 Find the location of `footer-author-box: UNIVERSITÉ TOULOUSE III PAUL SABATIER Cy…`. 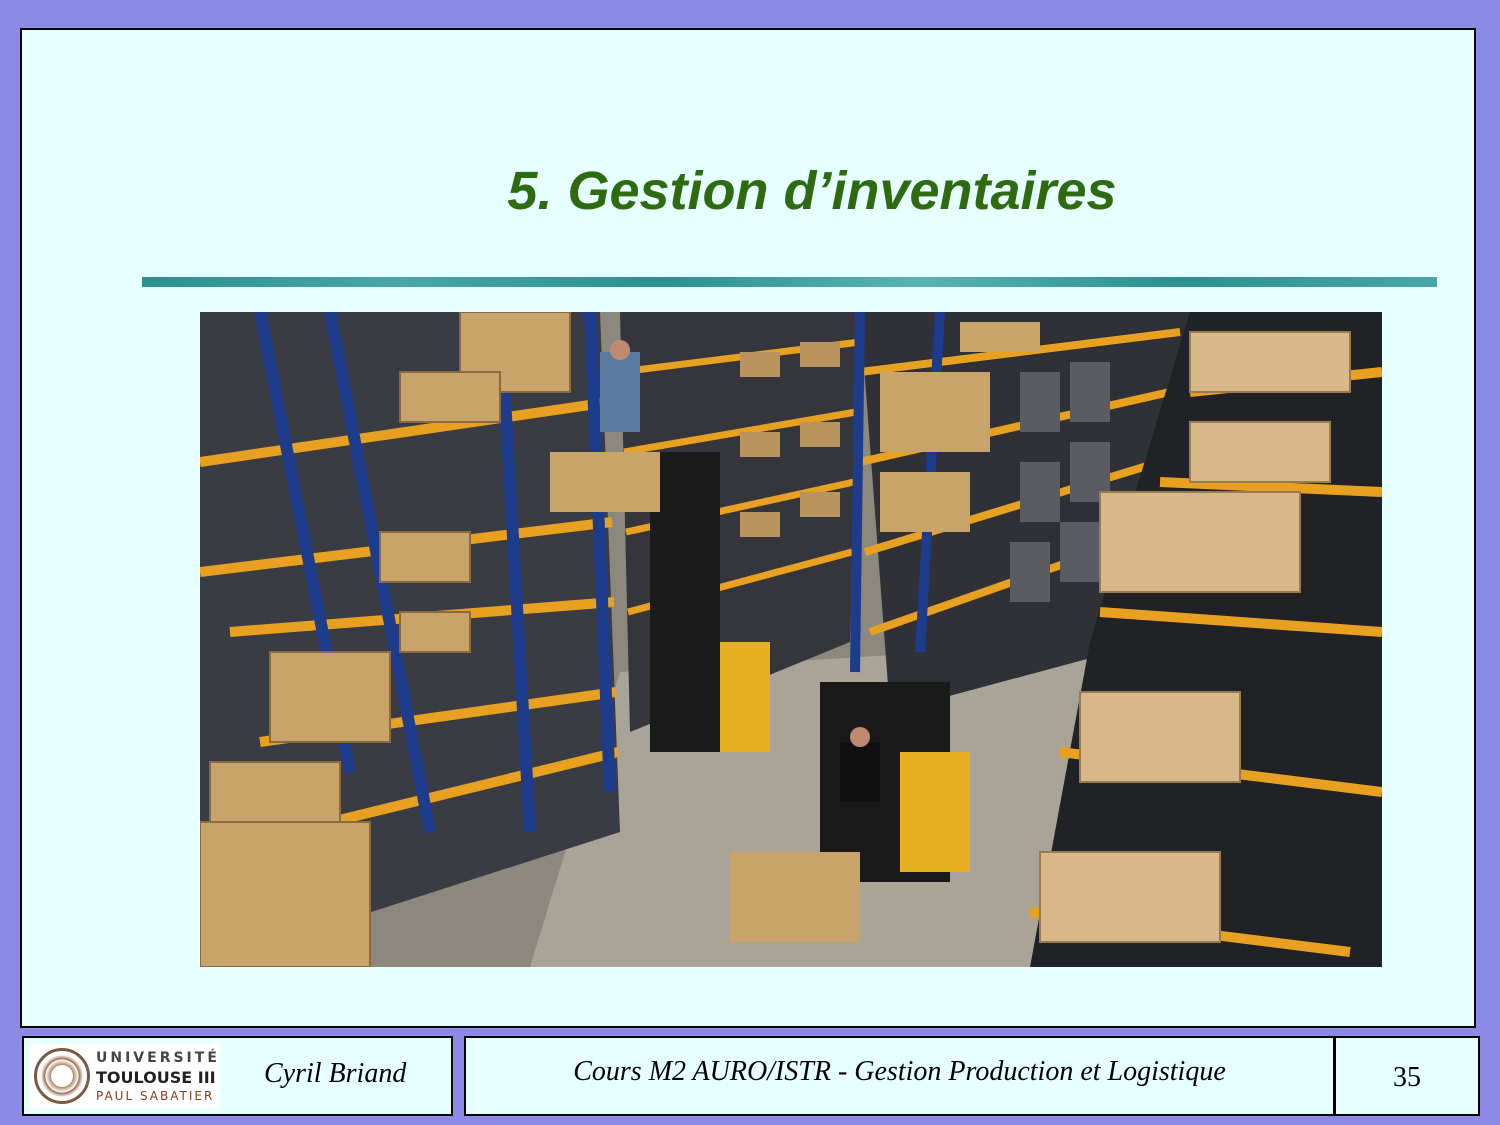

footer-author-box: UNIVERSITÉ TOULOUSE III PAUL SABATIER Cy… is located at coordinates (237, 1076).